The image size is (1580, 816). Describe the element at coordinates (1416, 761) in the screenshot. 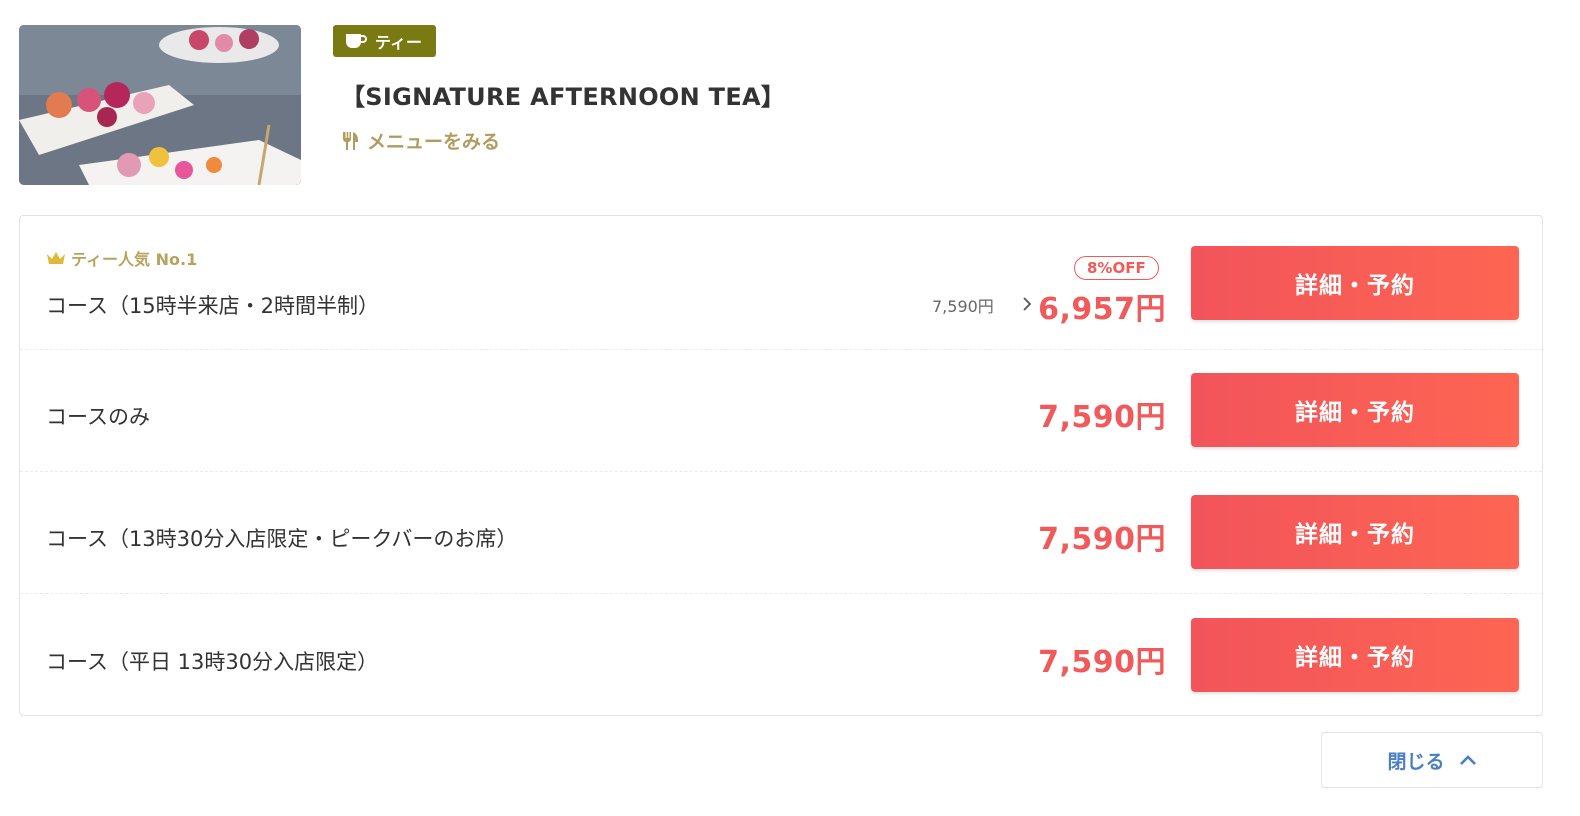

I see `close-button-label: 閉じる` at that location.